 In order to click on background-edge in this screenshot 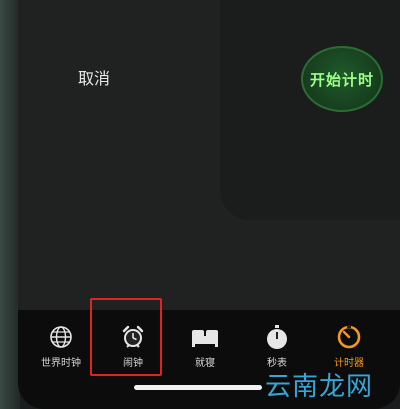, I will do `click(10, 204)`.